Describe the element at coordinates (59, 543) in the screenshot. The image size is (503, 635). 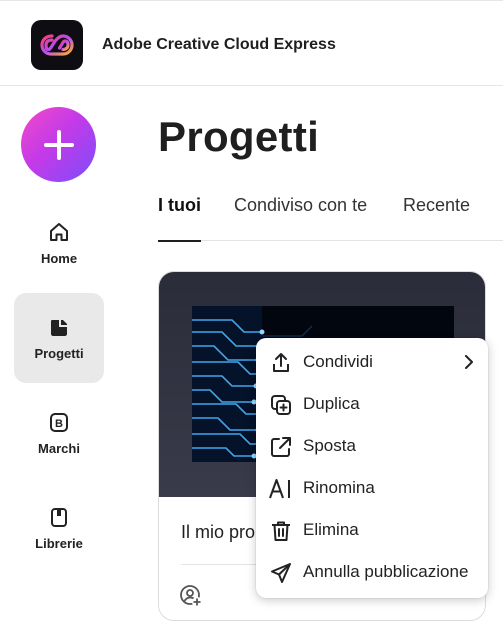
I see `sidebar-item-label: Librerie` at that location.